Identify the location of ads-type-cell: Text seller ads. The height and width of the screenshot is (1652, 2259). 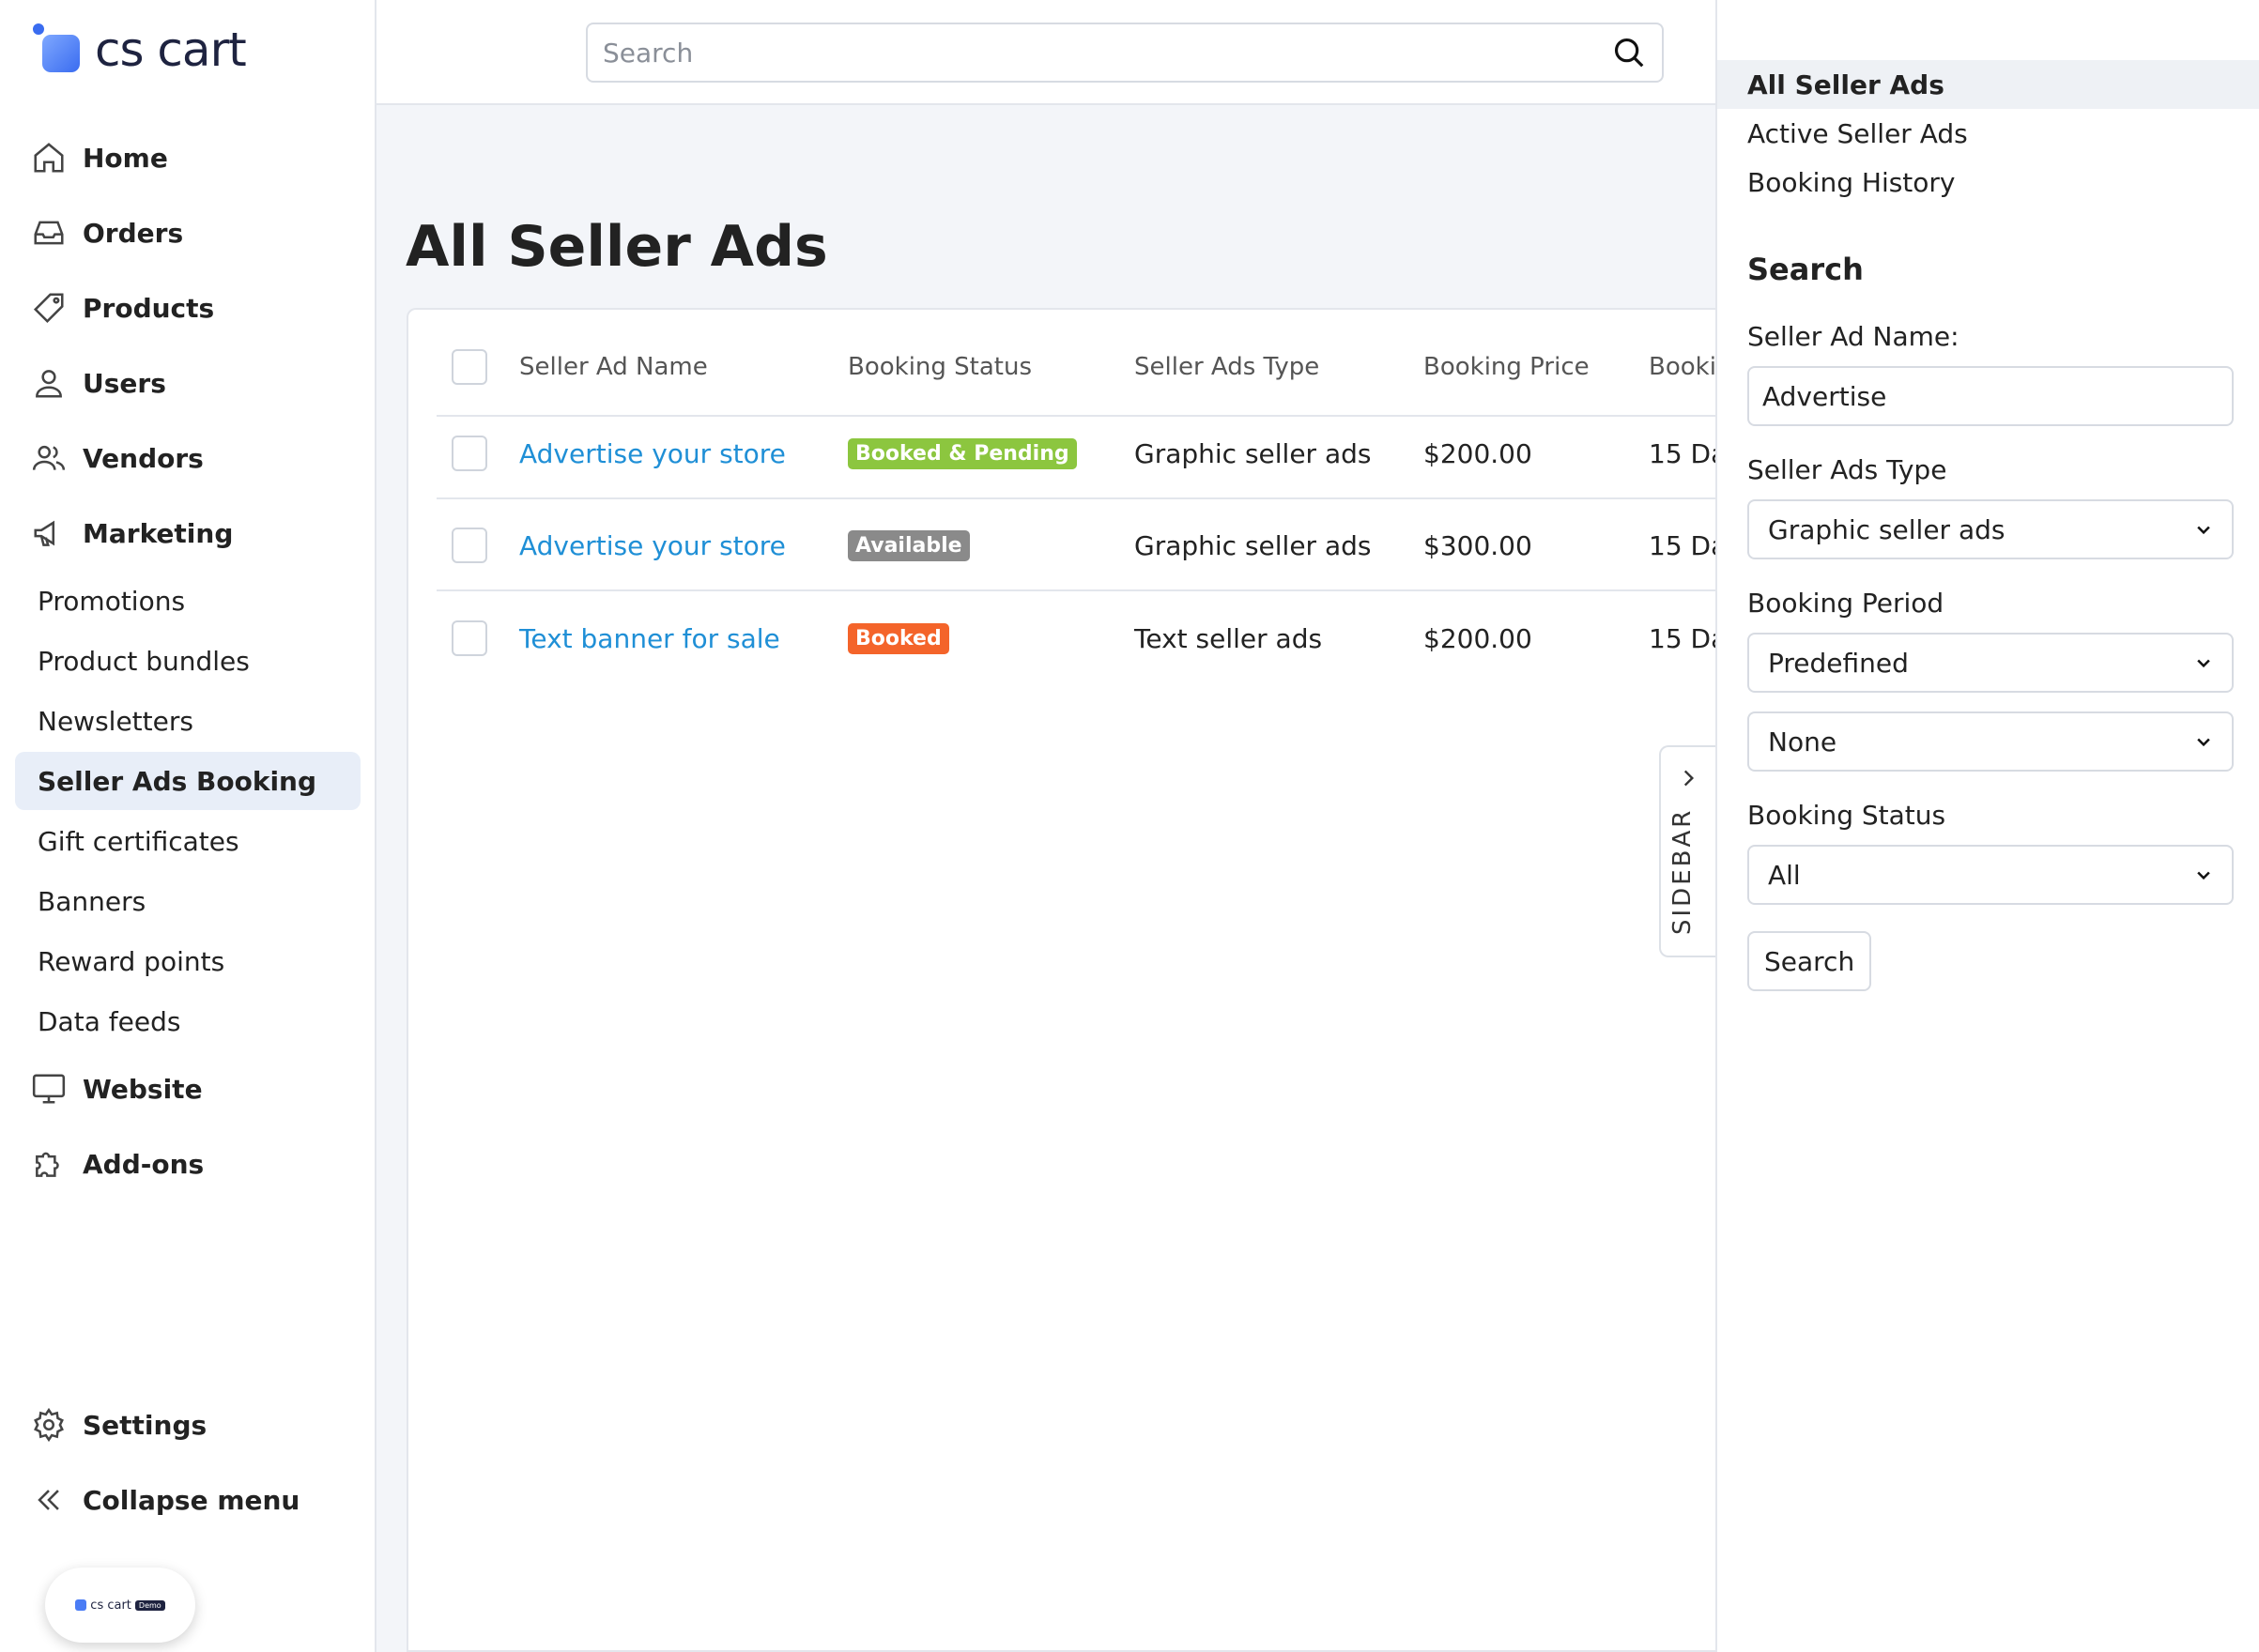
(1228, 638).